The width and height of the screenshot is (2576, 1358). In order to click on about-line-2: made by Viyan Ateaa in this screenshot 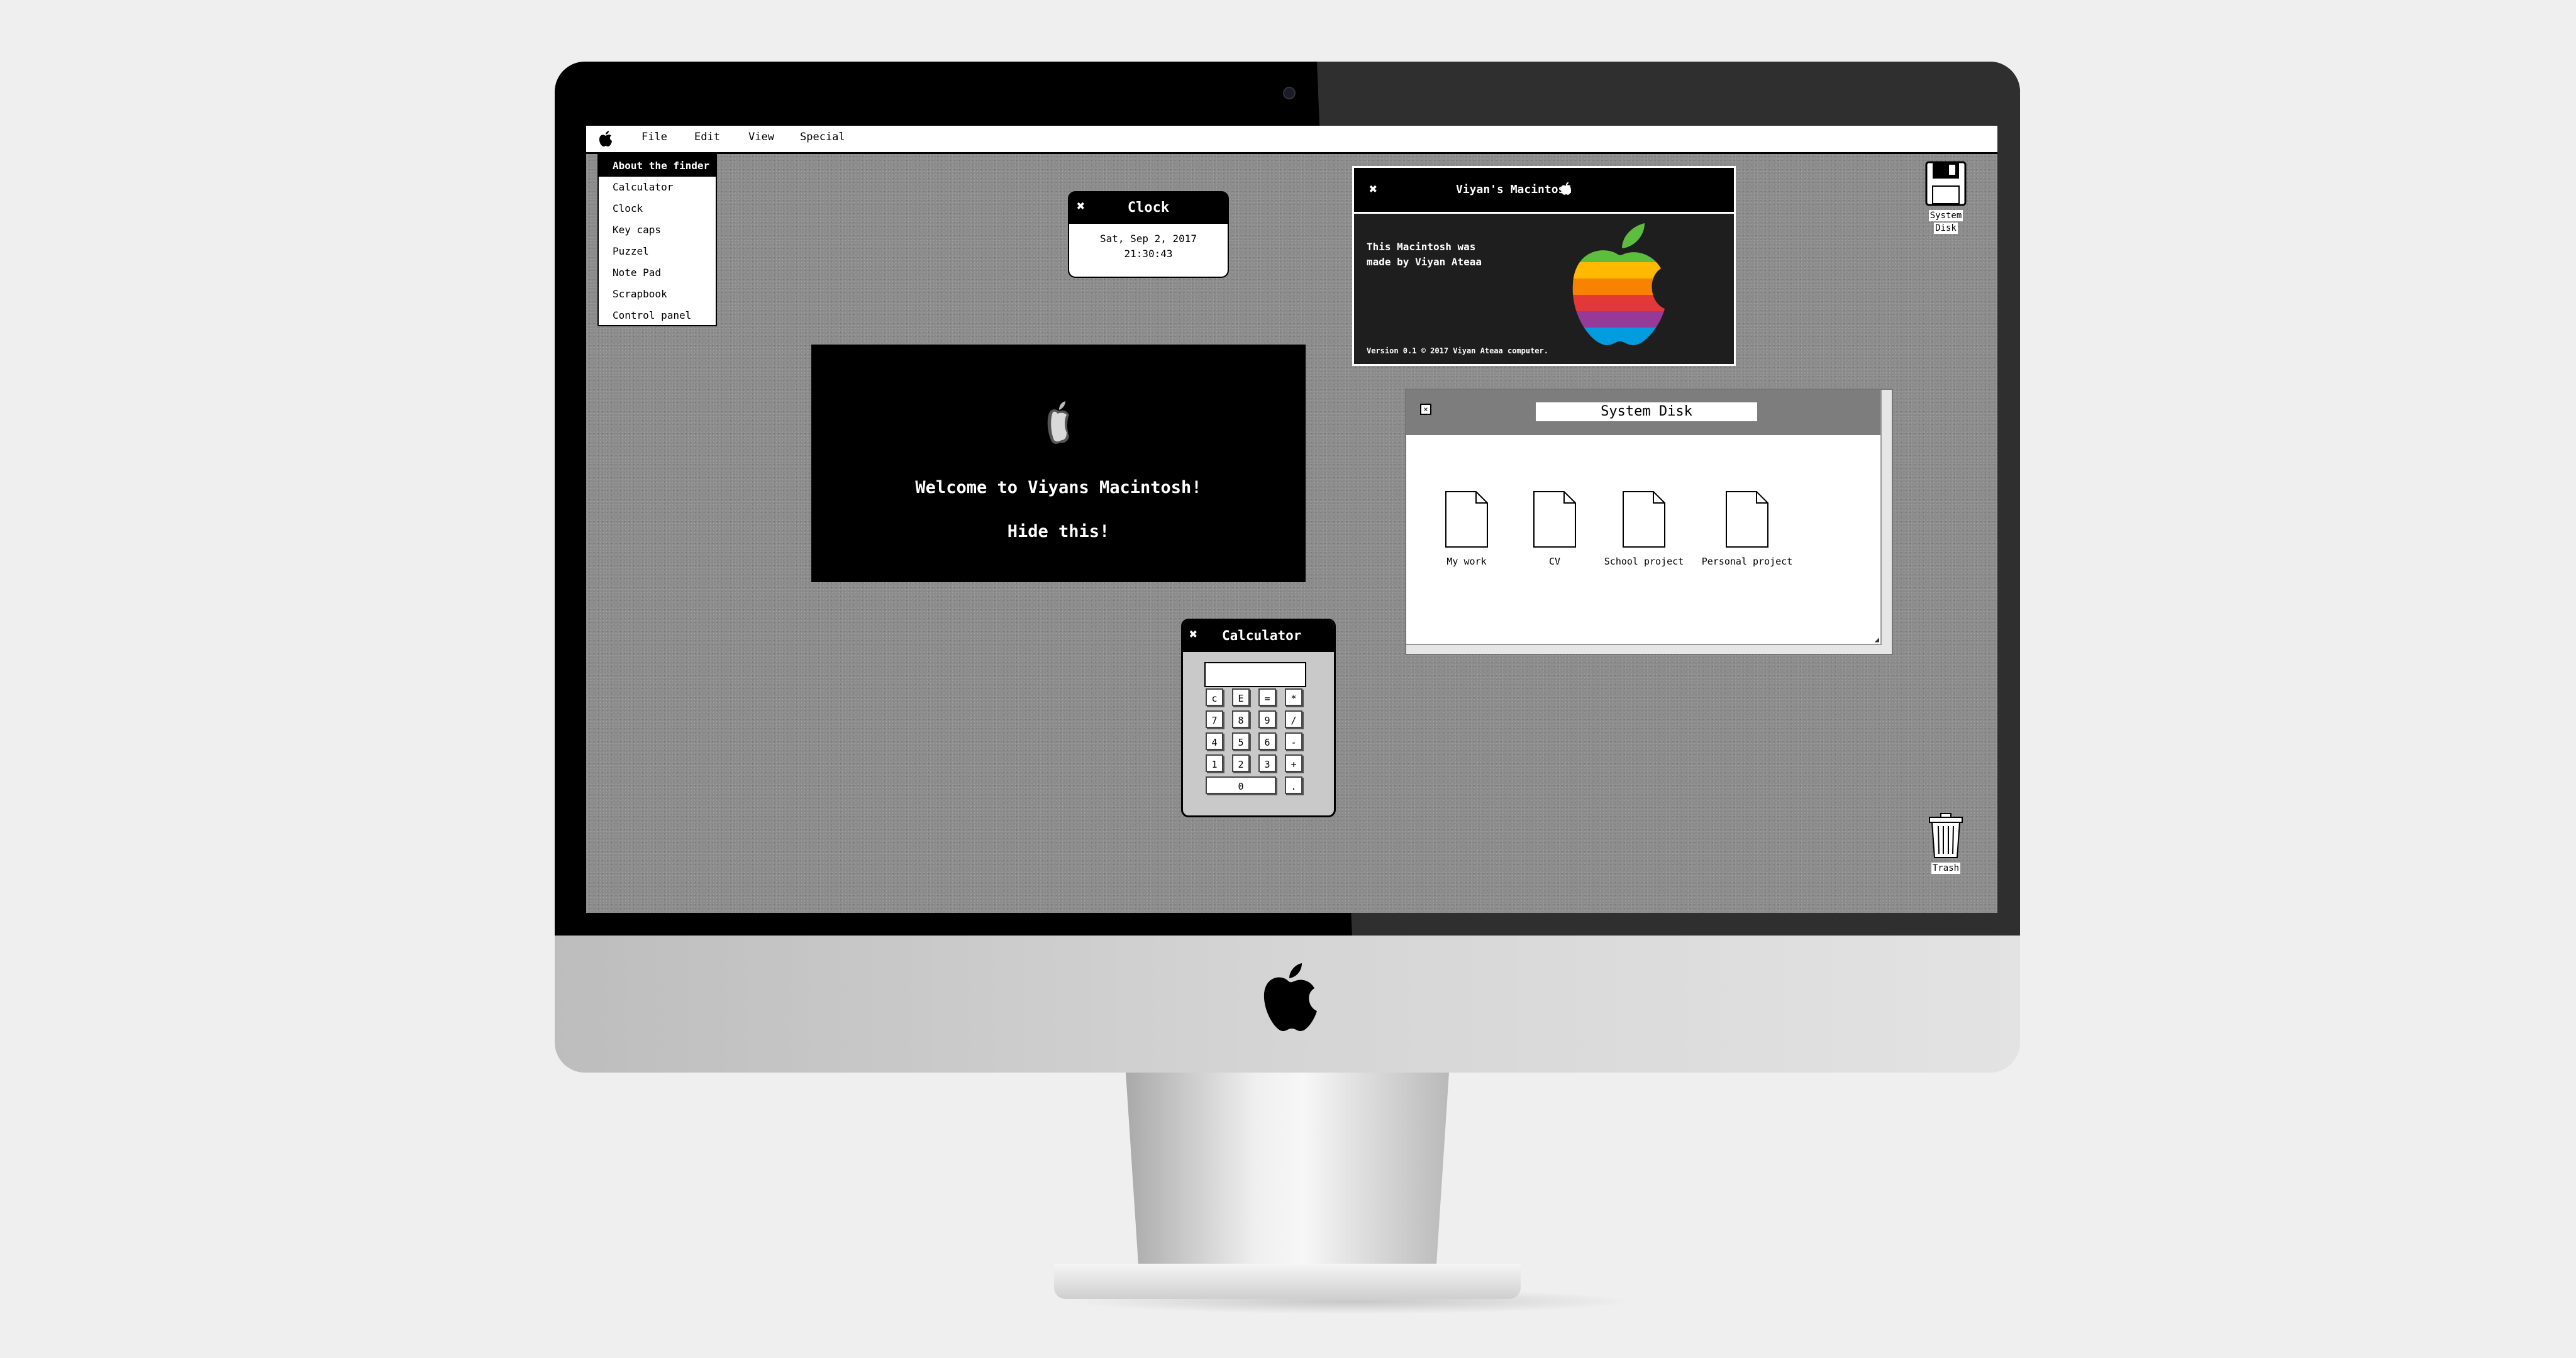, I will do `click(1424, 262)`.